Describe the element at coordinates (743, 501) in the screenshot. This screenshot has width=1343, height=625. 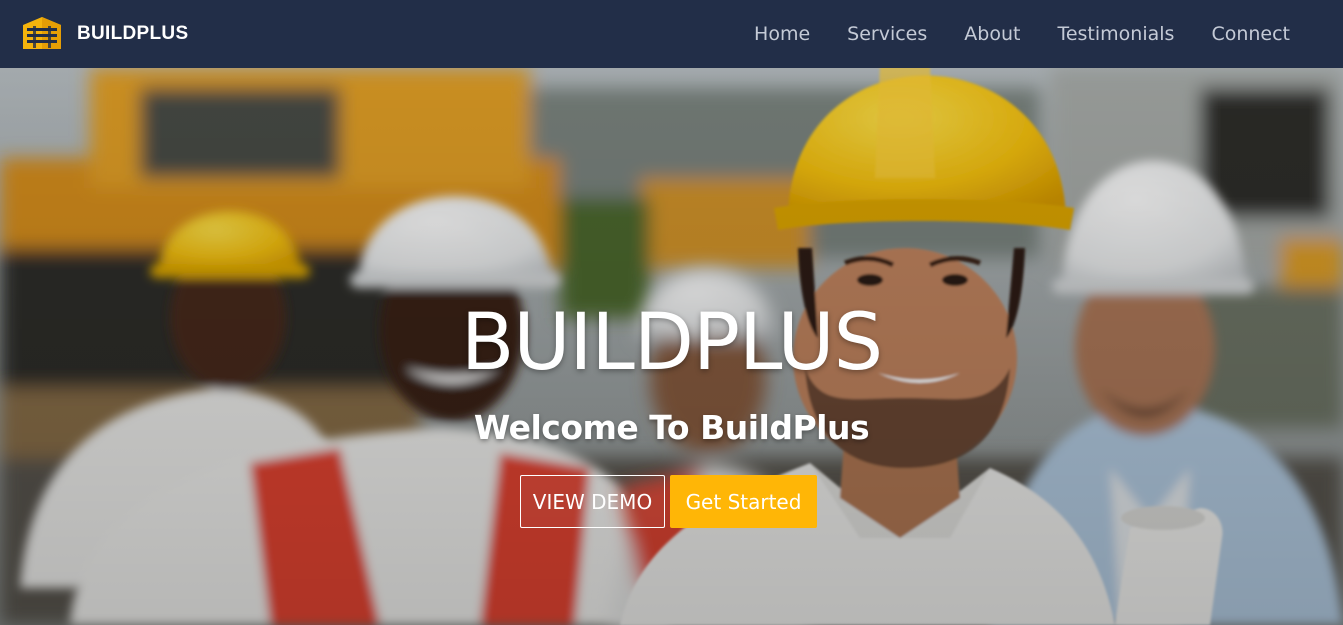
I see `get-started-button: Get Started` at that location.